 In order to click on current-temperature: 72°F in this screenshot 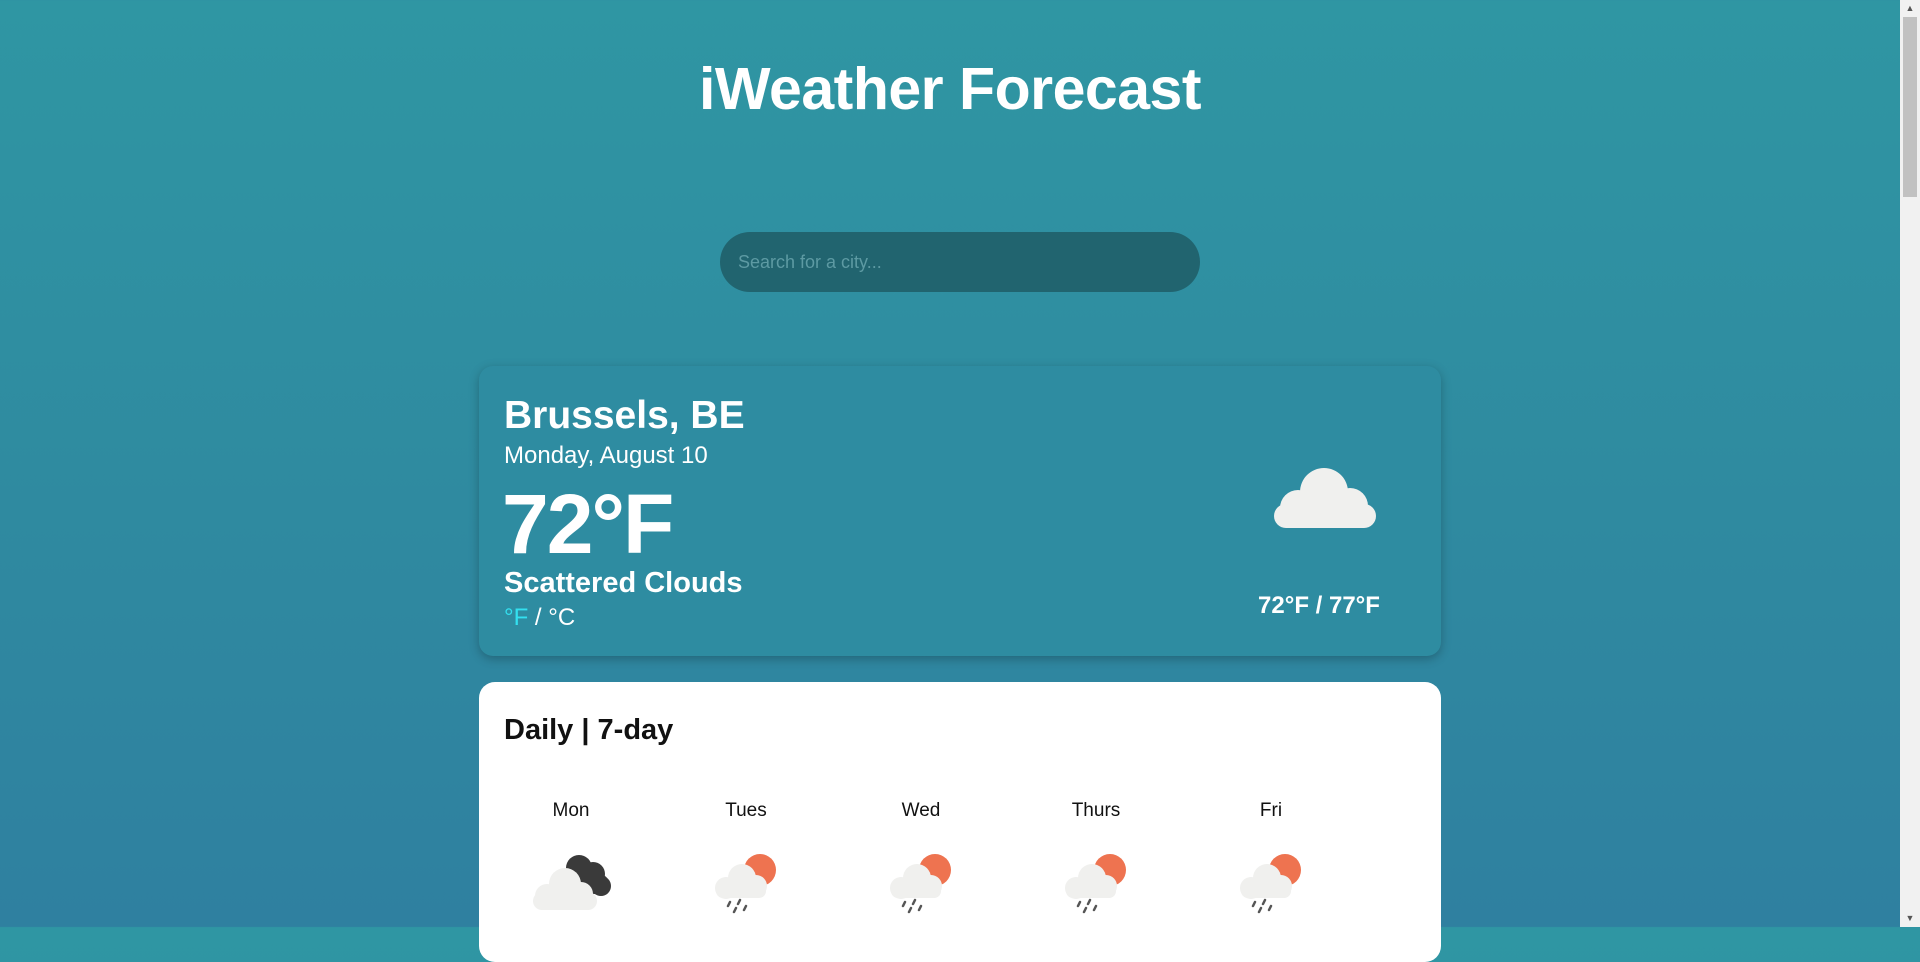, I will do `click(588, 524)`.